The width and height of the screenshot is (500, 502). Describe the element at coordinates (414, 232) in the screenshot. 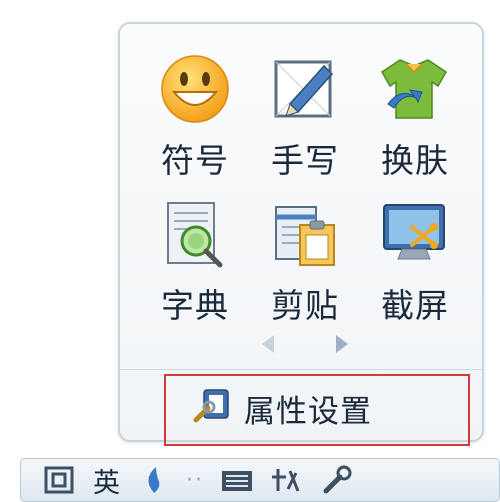

I see `screenshot-icon` at that location.